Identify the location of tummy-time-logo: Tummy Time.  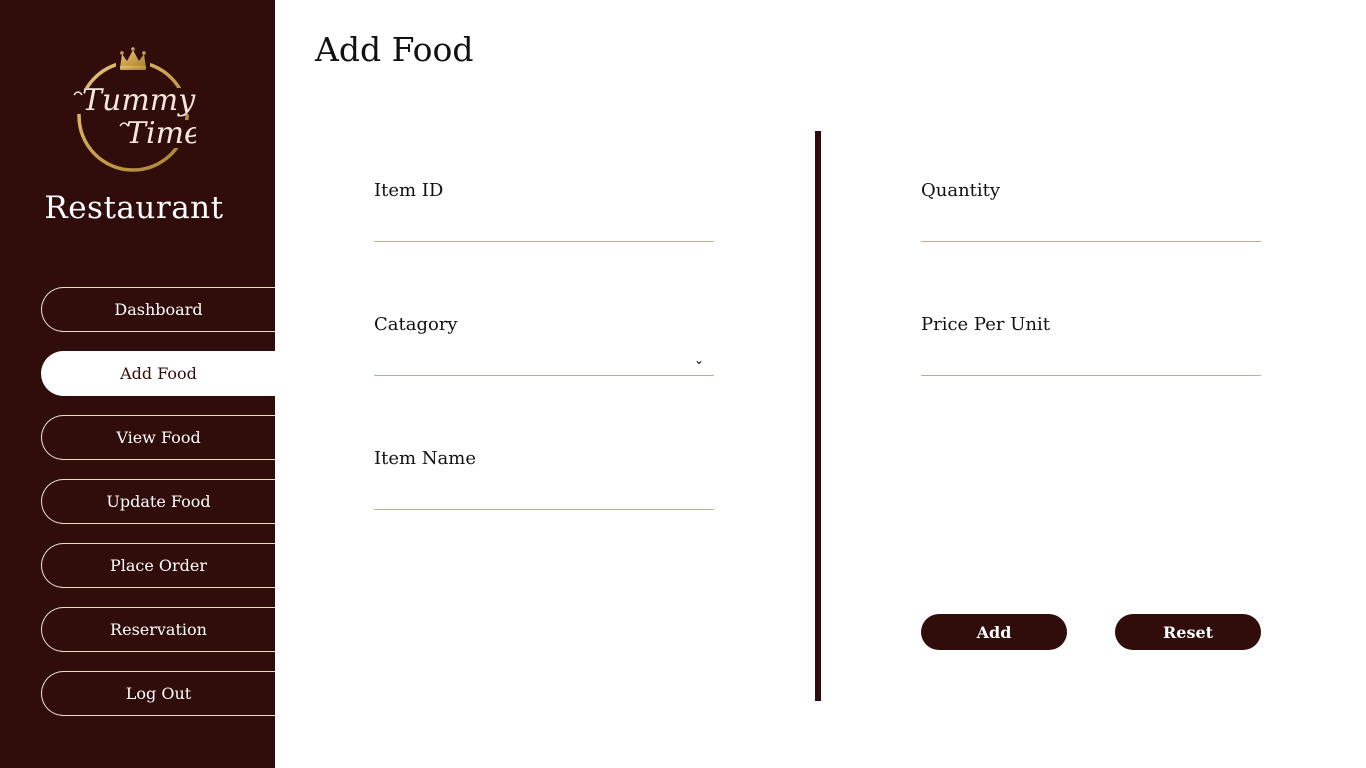
(133, 108).